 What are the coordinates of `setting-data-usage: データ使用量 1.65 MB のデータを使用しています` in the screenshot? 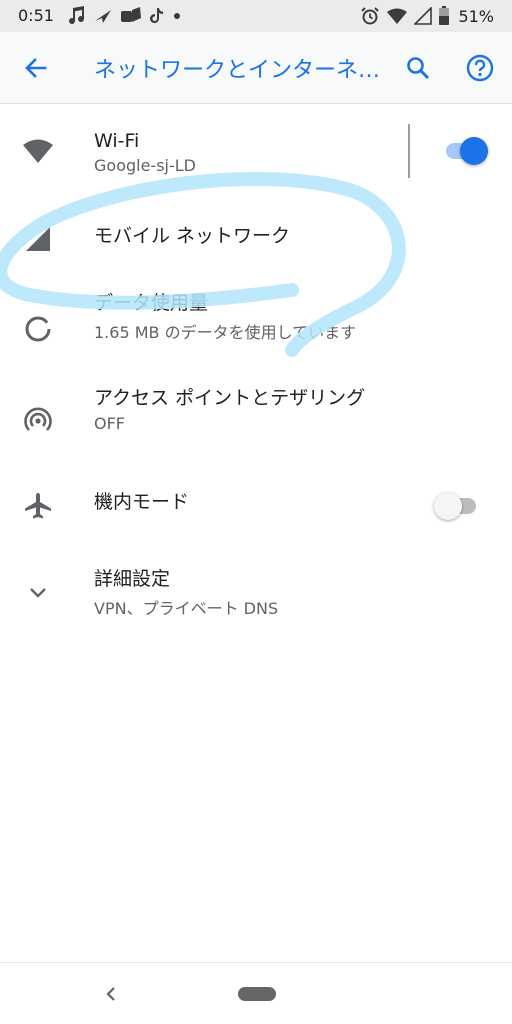 It's located at (256, 327).